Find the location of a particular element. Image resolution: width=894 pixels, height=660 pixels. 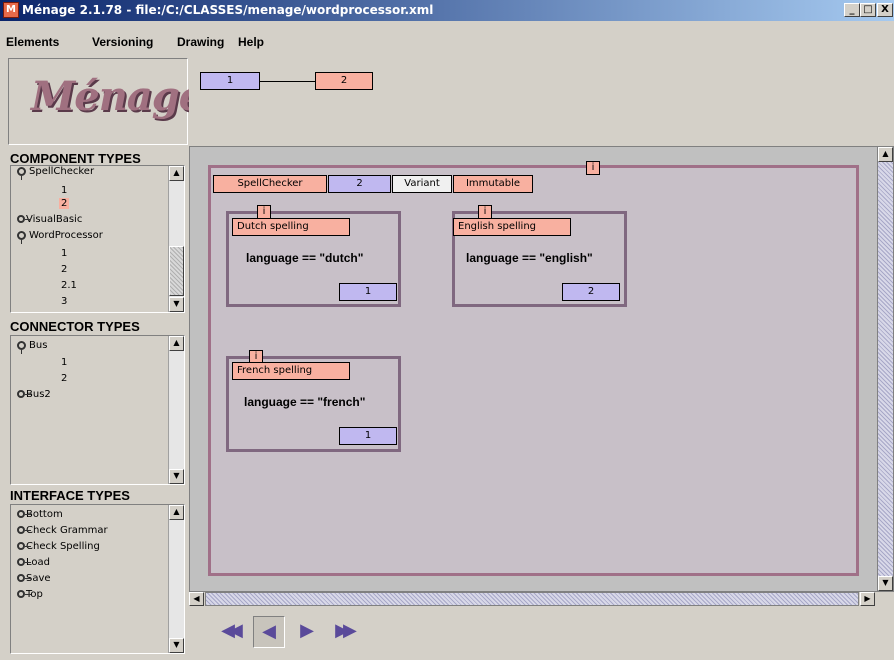

component-types-scrollbar: ▲ ▼ is located at coordinates (176, 239).